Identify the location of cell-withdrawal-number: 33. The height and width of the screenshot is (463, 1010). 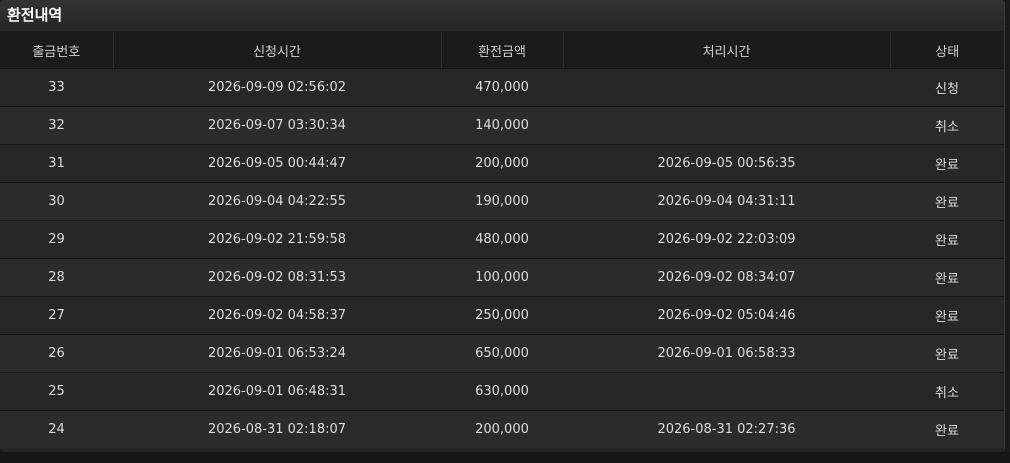
(56, 87).